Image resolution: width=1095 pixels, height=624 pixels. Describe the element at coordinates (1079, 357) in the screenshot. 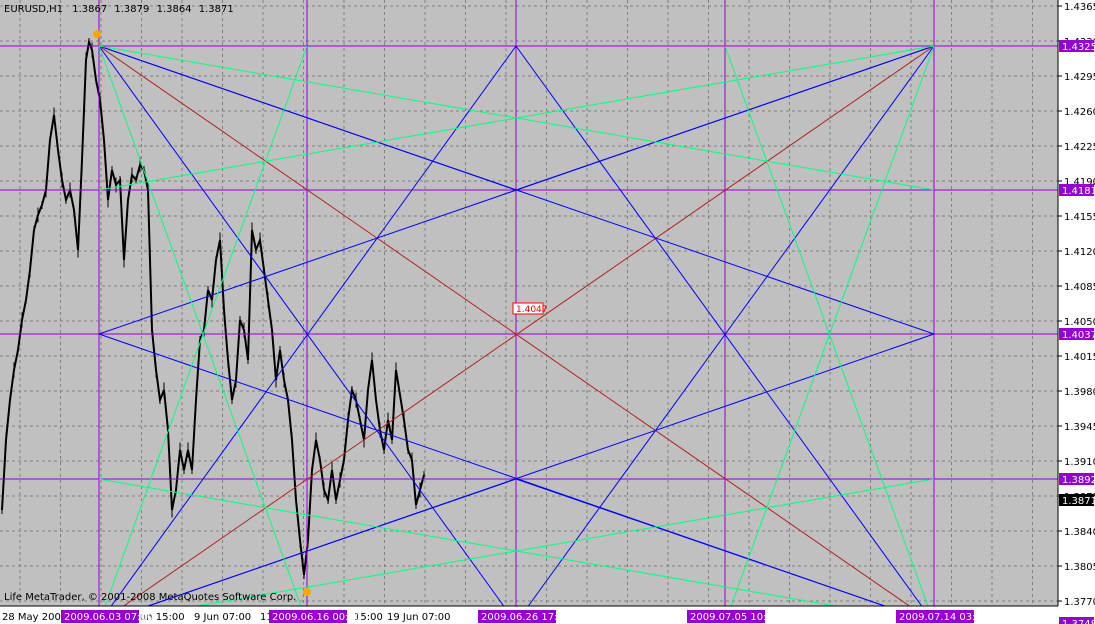

I see `price-tick-label: 1.4015` at that location.